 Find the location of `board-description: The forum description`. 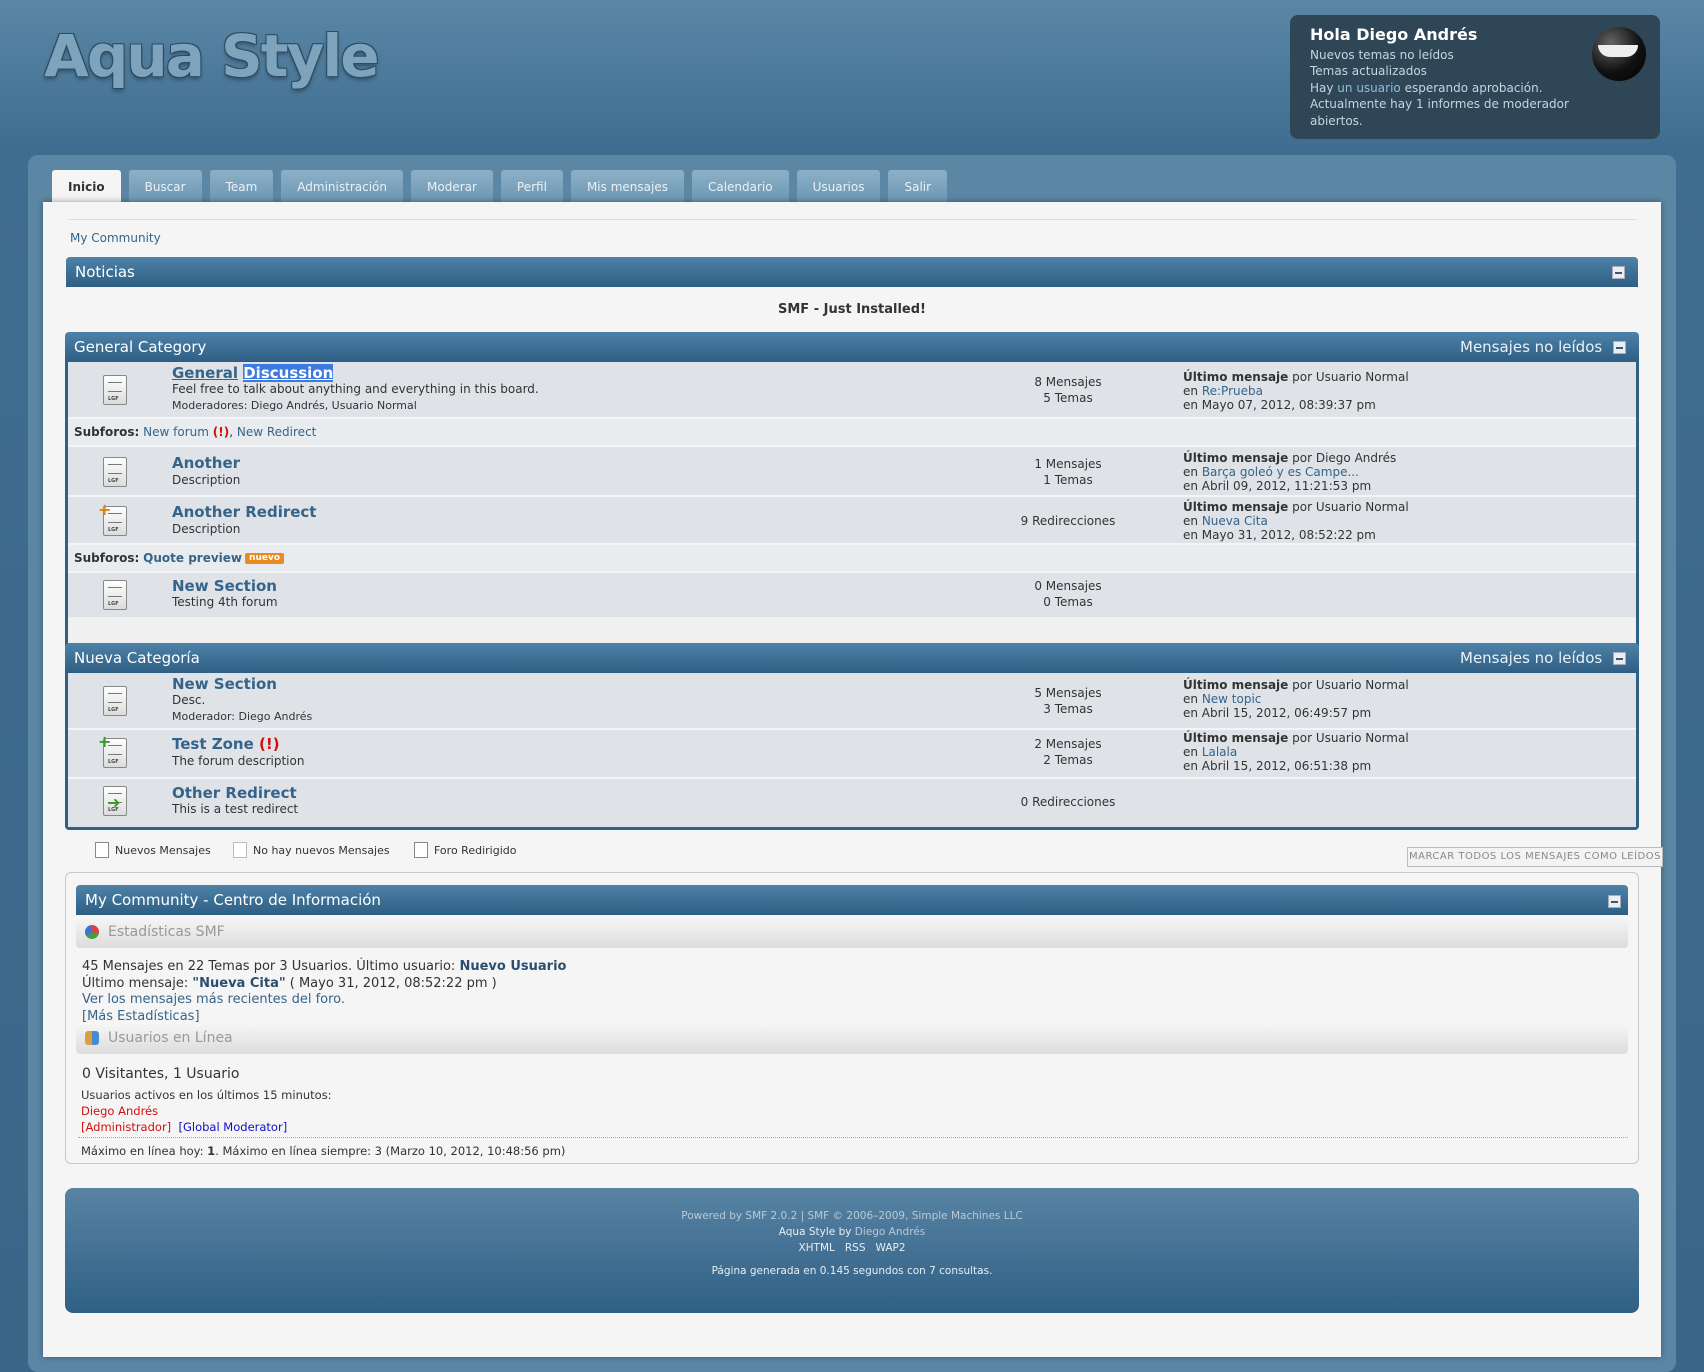

board-description: The forum description is located at coordinates (238, 761).